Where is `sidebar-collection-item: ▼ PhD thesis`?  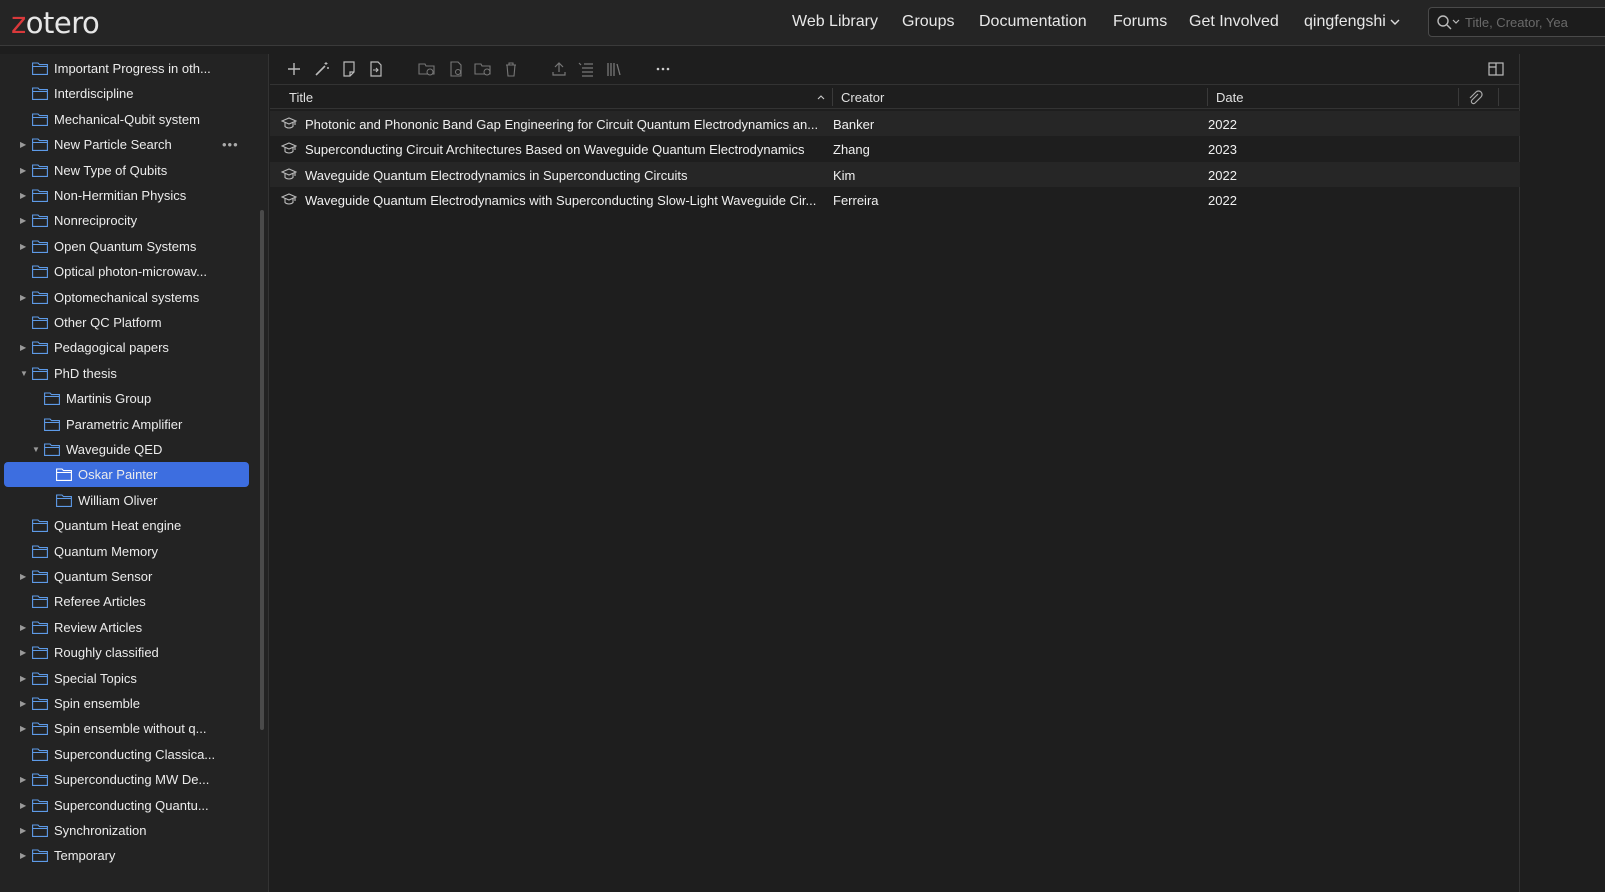 sidebar-collection-item: ▼ PhD thesis is located at coordinates (126, 373).